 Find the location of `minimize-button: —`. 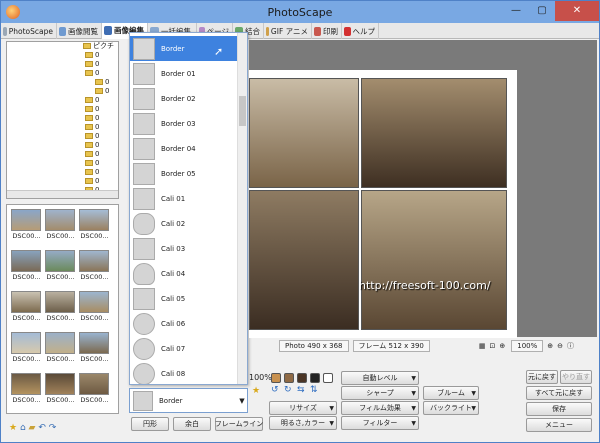

minimize-button: — is located at coordinates (516, 11).